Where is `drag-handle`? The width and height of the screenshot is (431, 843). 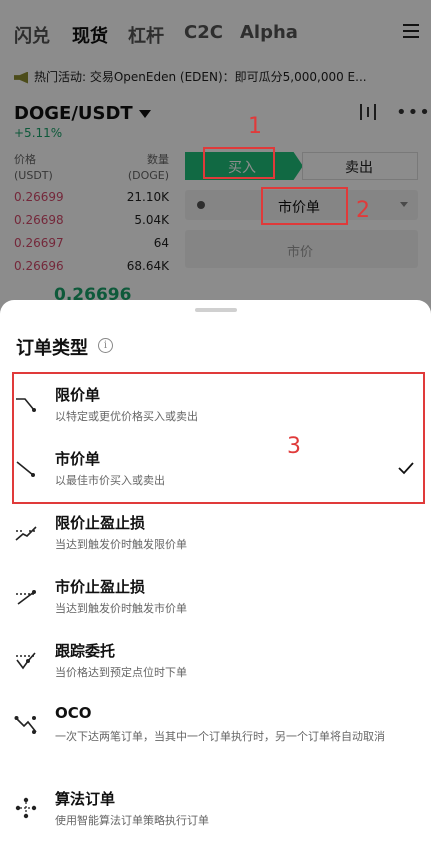
drag-handle is located at coordinates (216, 310).